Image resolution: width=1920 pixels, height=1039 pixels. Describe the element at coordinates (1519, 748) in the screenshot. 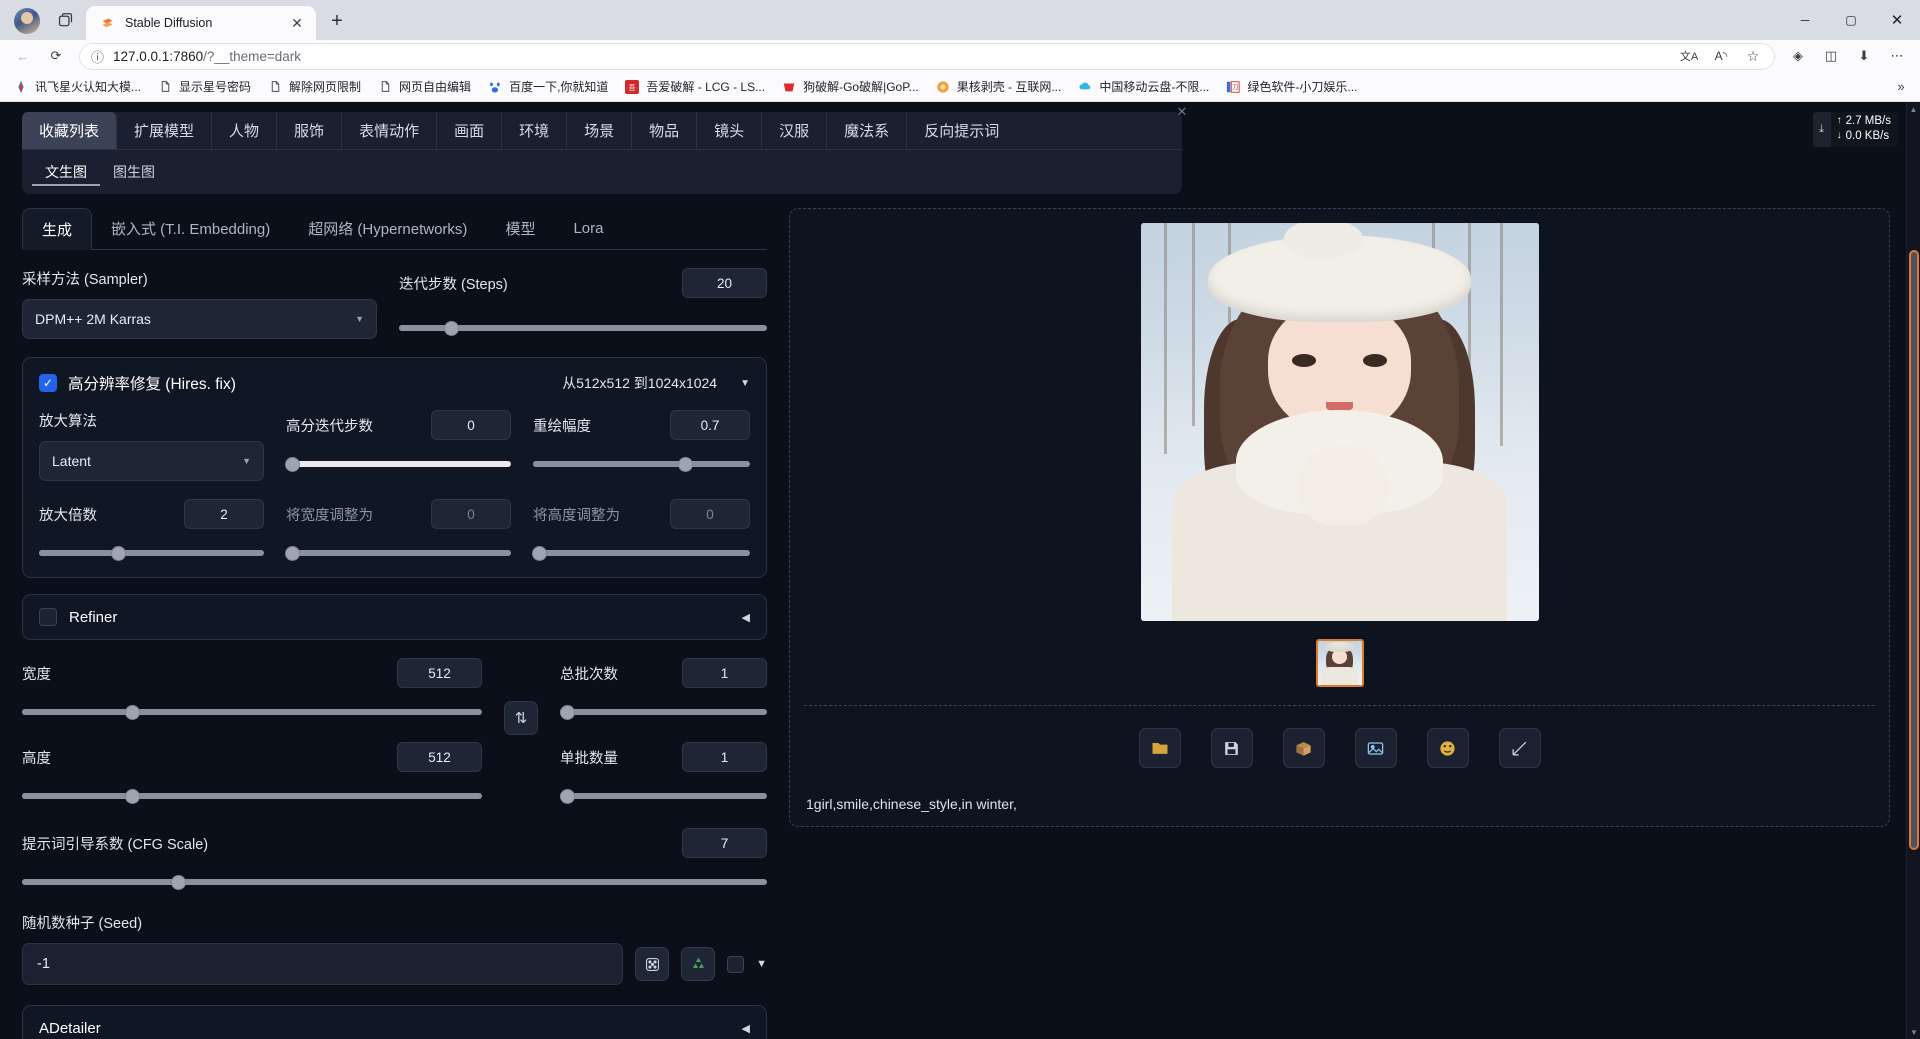

I see `send-to-extras-button` at that location.